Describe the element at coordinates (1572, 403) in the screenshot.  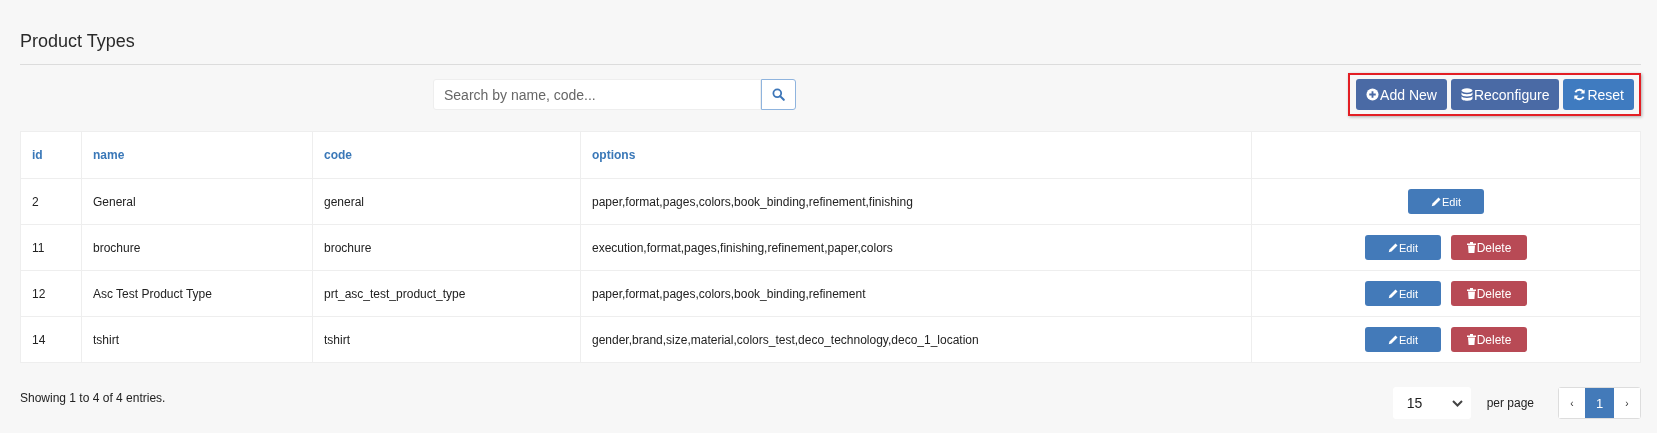
I see `pagination-button: ‹` at that location.